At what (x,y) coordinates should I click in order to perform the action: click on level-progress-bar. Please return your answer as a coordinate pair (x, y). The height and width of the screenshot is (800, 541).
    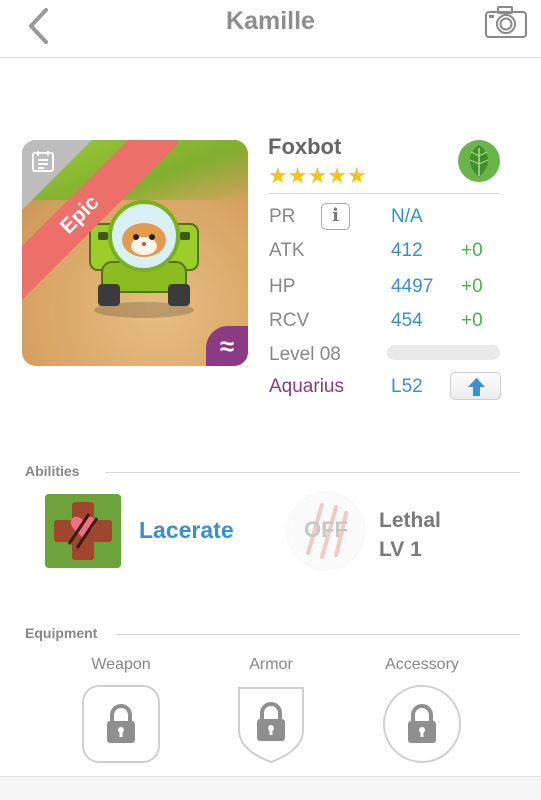
    Looking at the image, I should click on (443, 352).